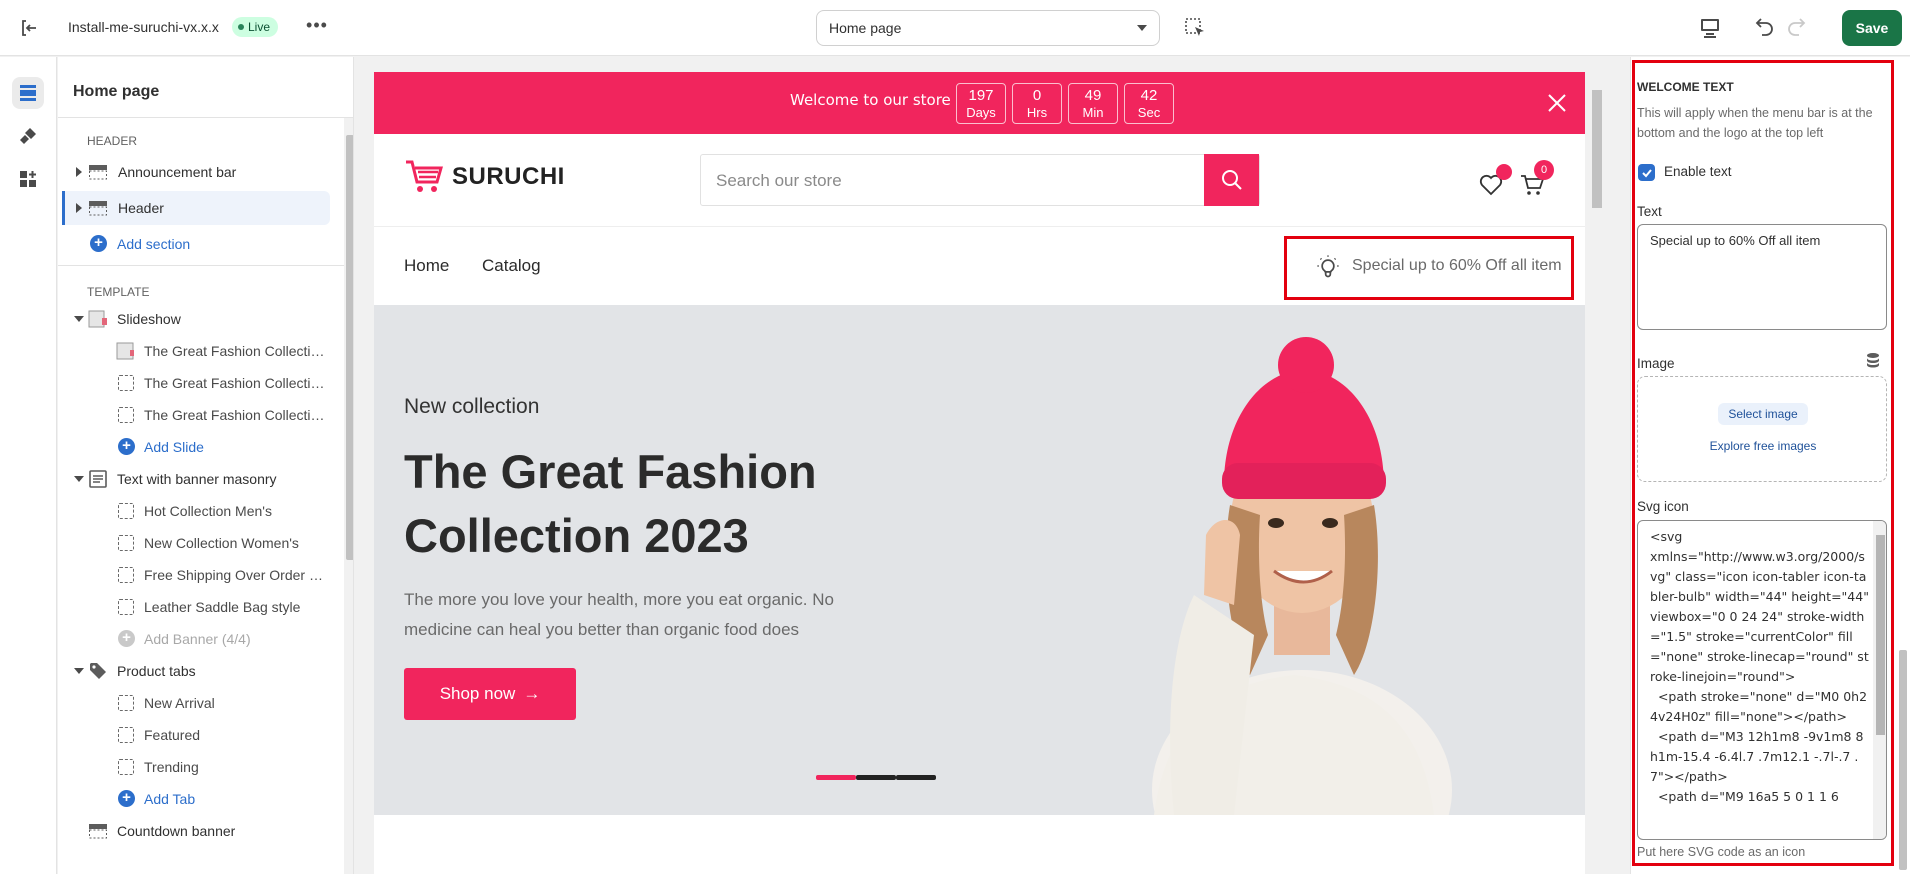 The image size is (1910, 874). What do you see at coordinates (118, 292) in the screenshot?
I see `template-group-label: TEMPLATE` at bounding box center [118, 292].